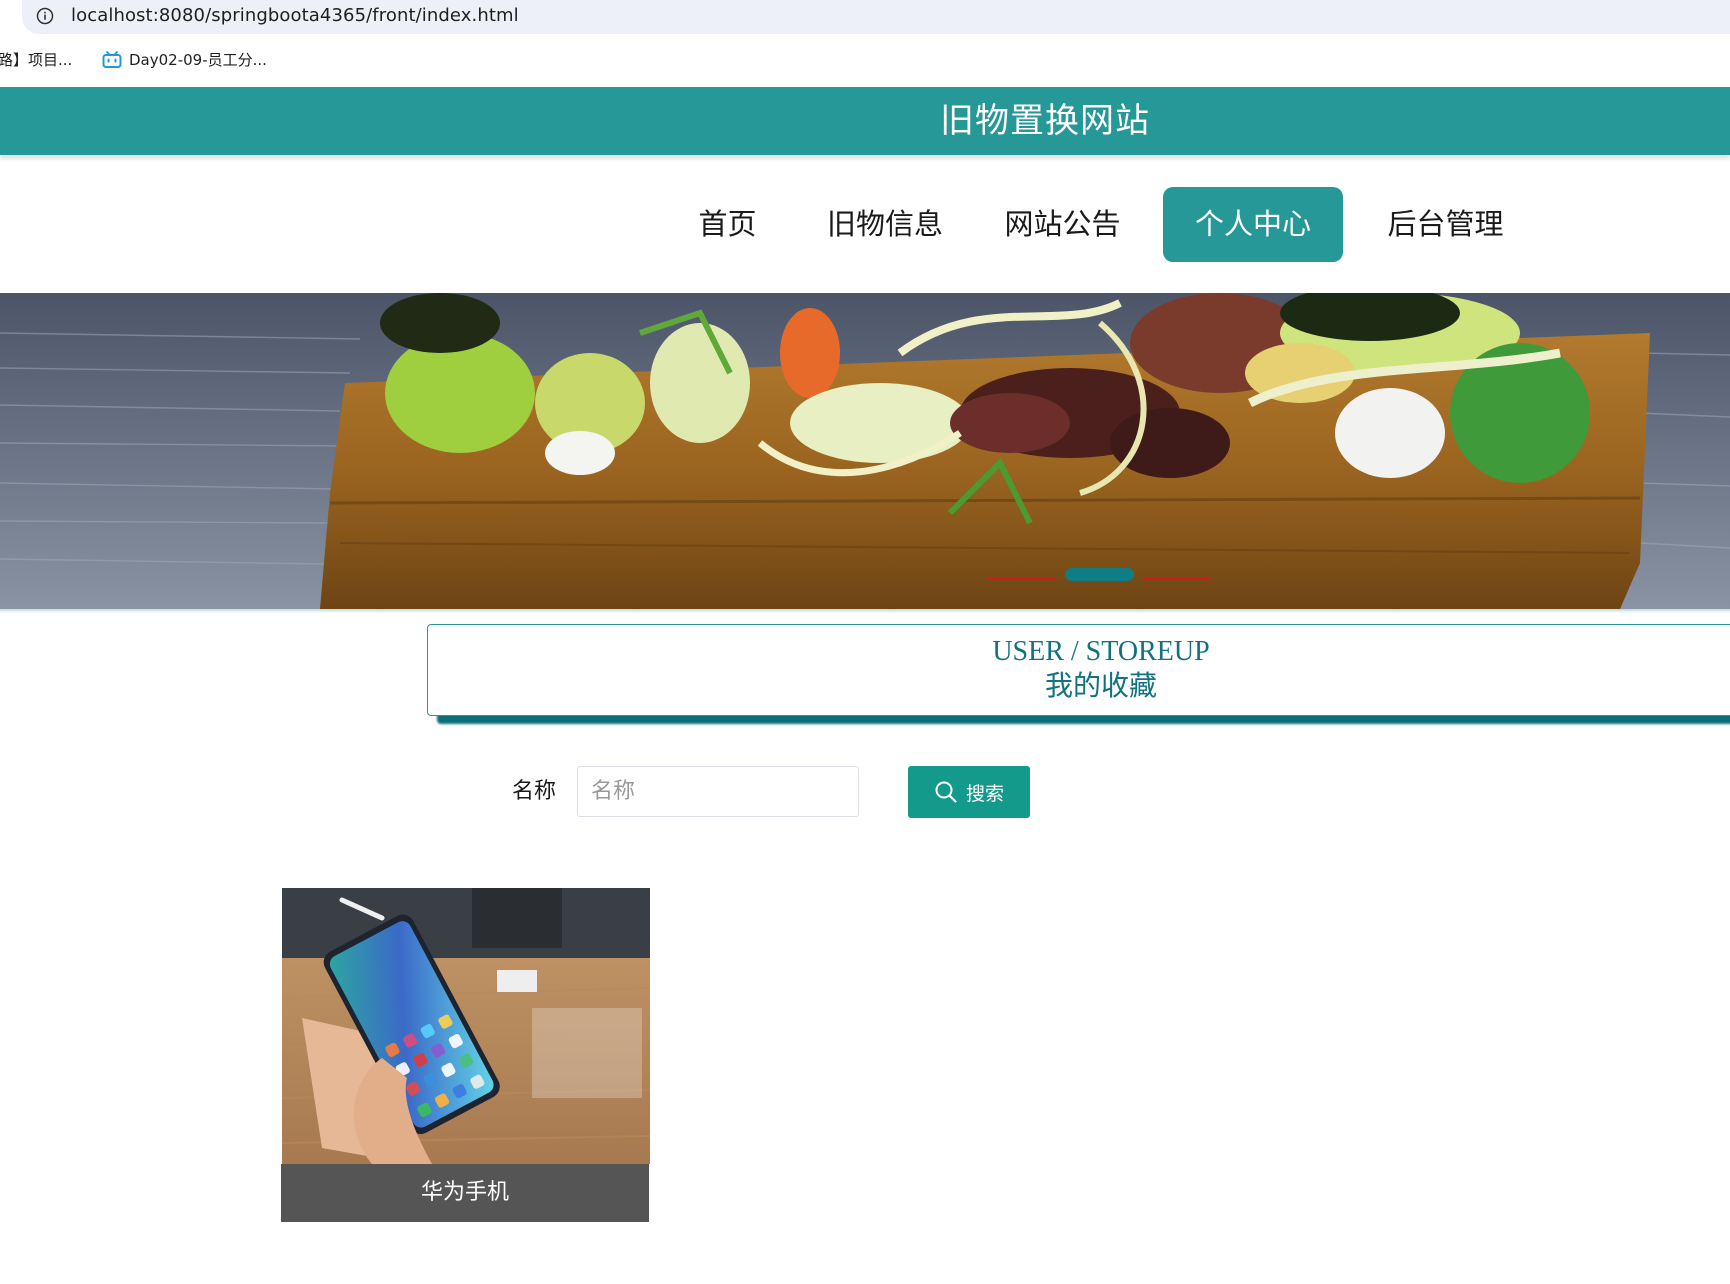  What do you see at coordinates (1100, 685) in the screenshot?
I see `section-title-cn: 我的收藏` at bounding box center [1100, 685].